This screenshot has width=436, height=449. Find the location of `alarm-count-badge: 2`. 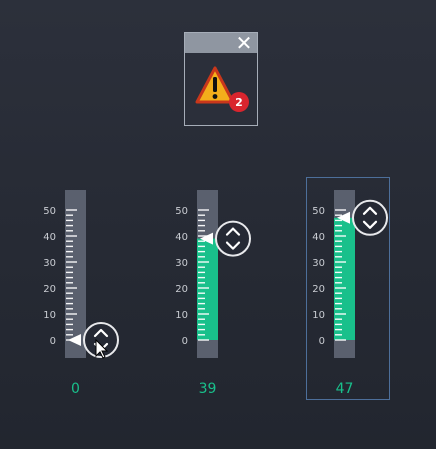

alarm-count-badge: 2 is located at coordinates (239, 102).